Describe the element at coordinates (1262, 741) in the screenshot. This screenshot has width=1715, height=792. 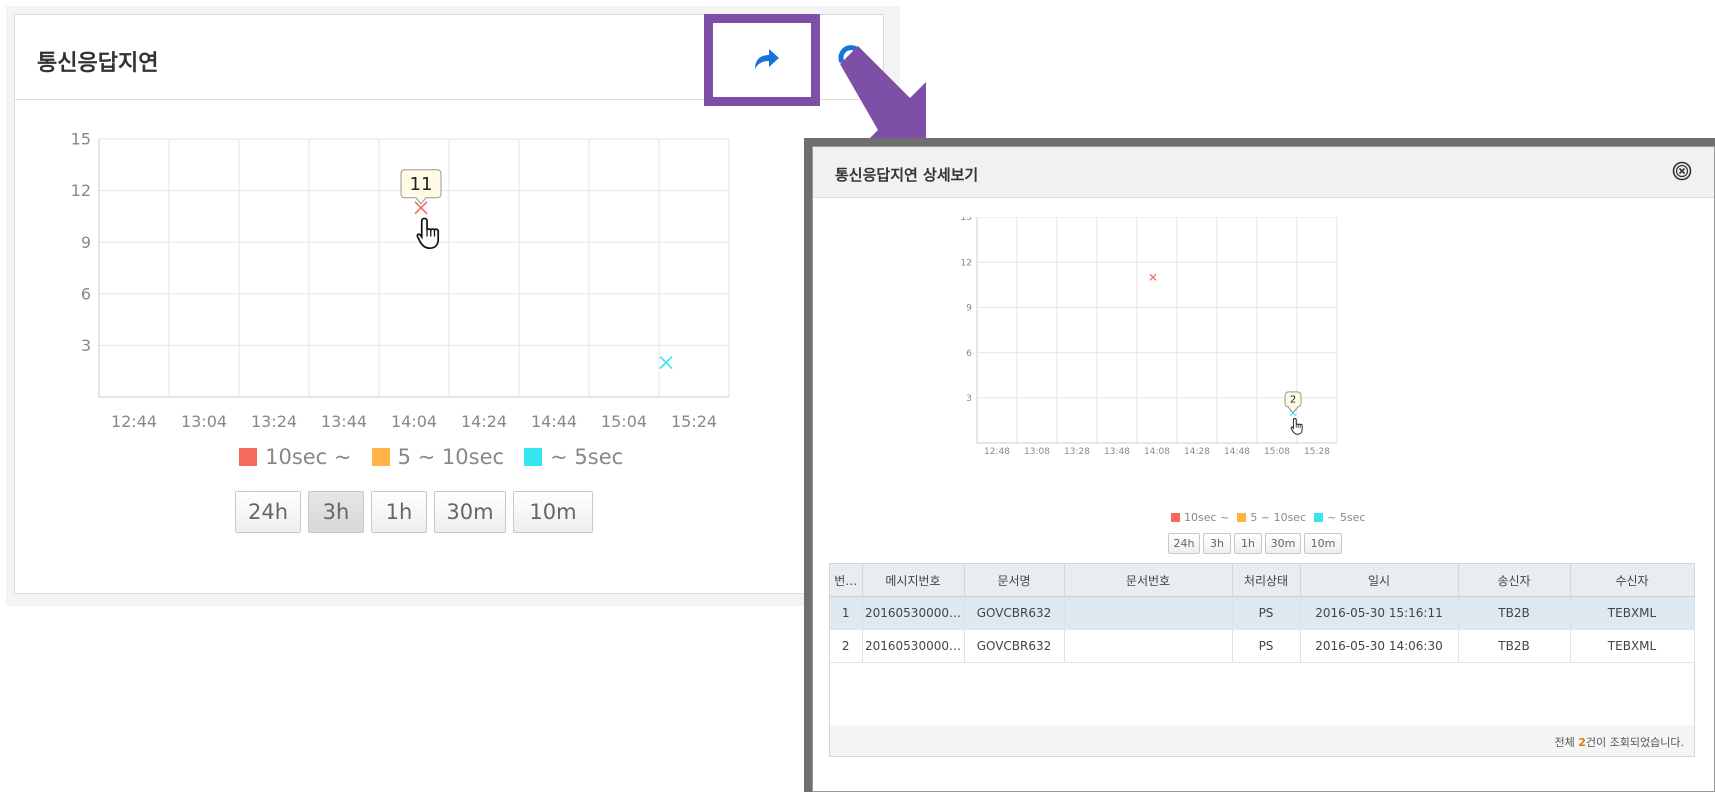
I see `grid-footer: 전체 2건이 조회되었습니다.` at that location.